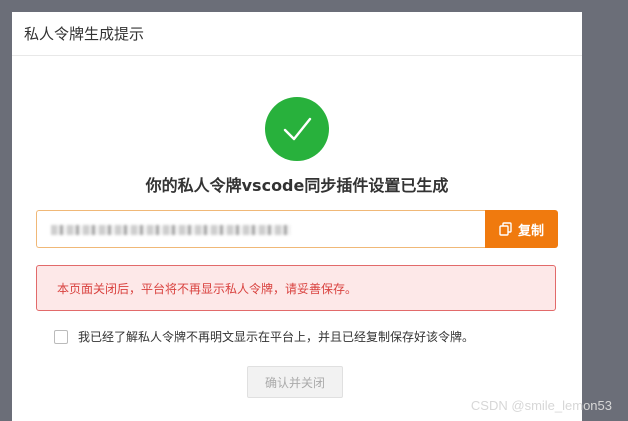  I want to click on token-field-group: 复制, so click(297, 229).